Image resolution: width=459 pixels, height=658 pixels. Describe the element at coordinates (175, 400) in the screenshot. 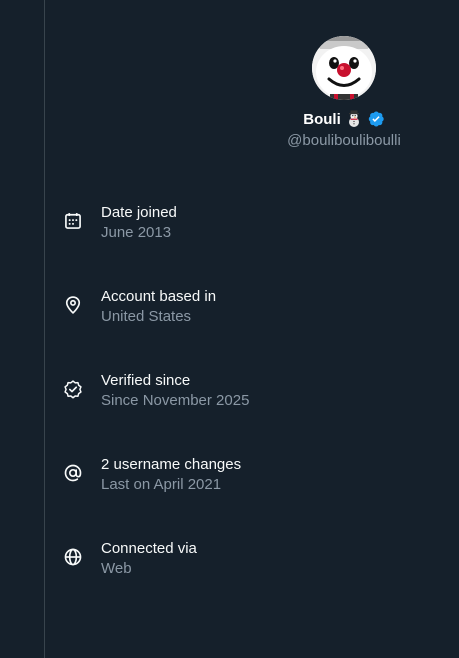

I see `info-value: Since November 2025` at that location.